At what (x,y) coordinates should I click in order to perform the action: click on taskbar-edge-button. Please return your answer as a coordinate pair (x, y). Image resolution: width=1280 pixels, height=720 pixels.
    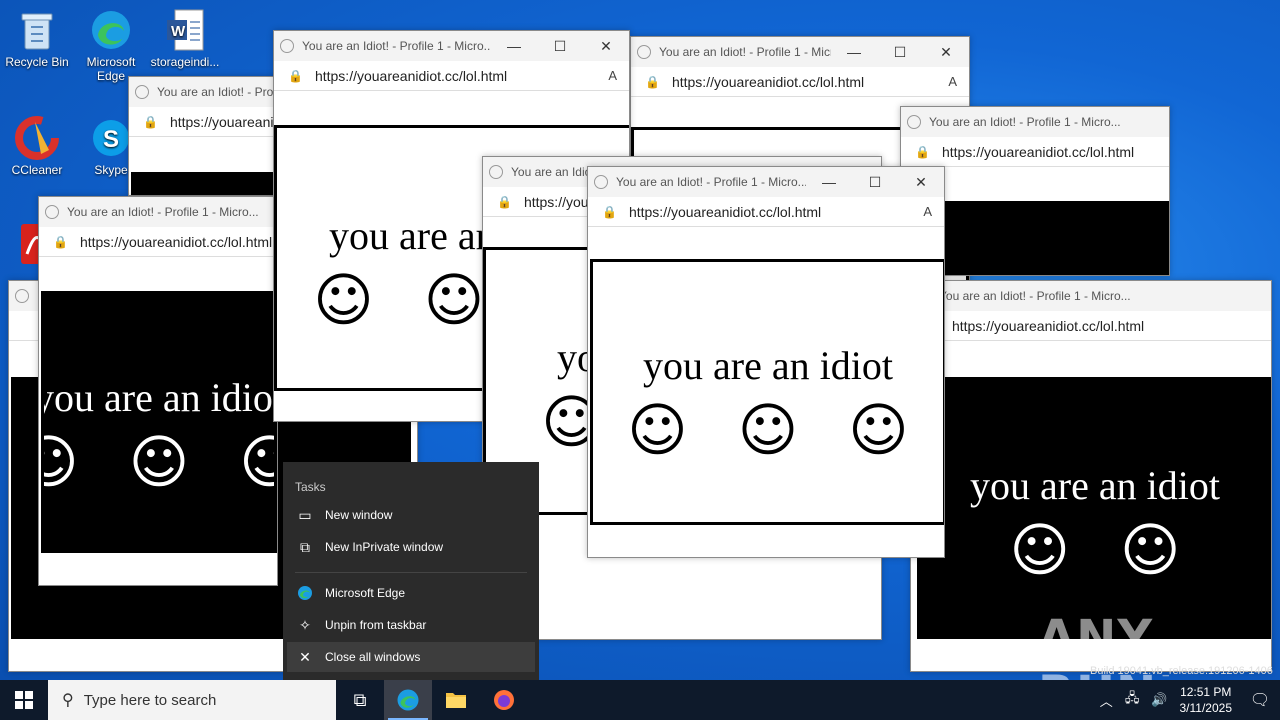
    Looking at the image, I should click on (408, 700).